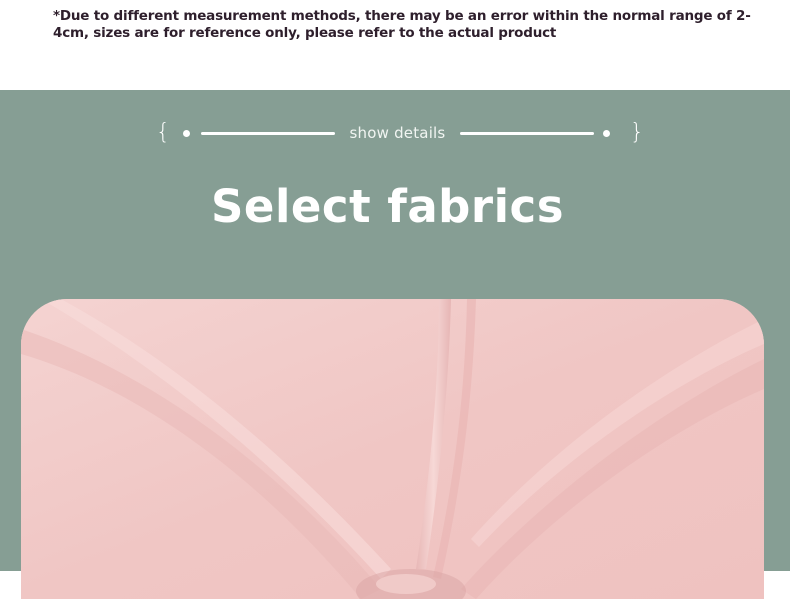  Describe the element at coordinates (268, 133) in the screenshot. I see `divider-line-left` at that location.